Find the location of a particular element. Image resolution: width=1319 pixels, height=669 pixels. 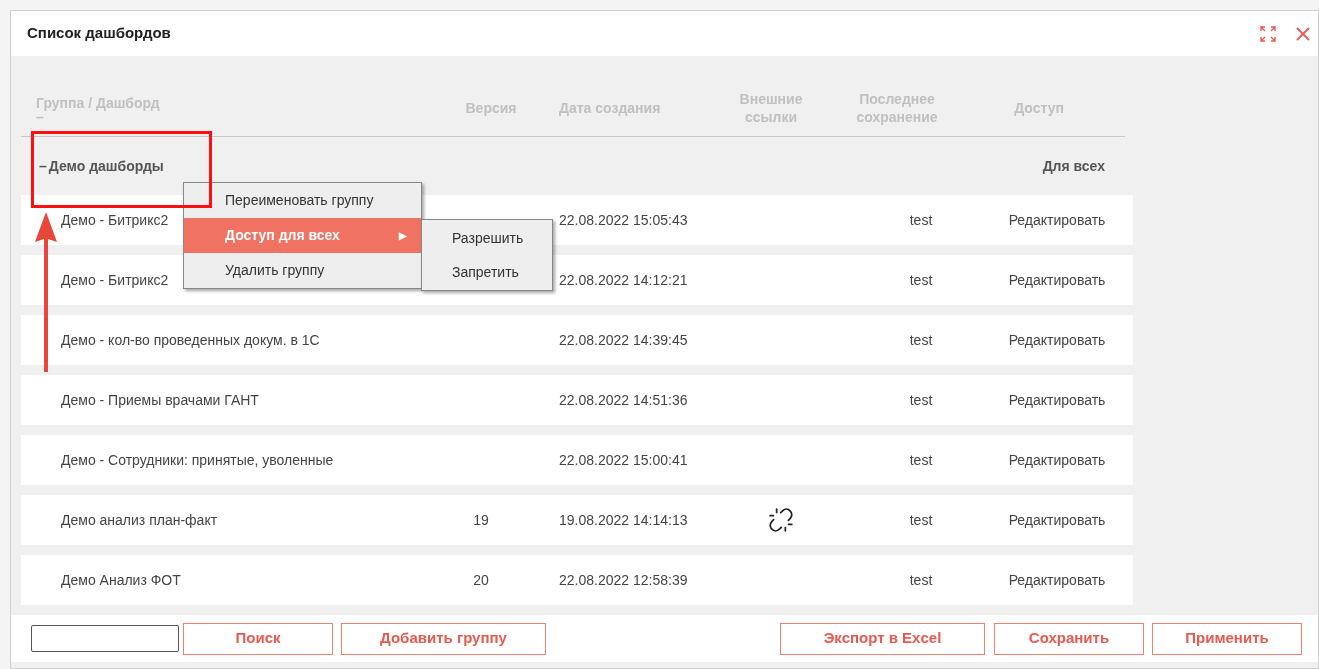

dashboard-name: Демо - Приемы врачами ГАНТ is located at coordinates (160, 400).